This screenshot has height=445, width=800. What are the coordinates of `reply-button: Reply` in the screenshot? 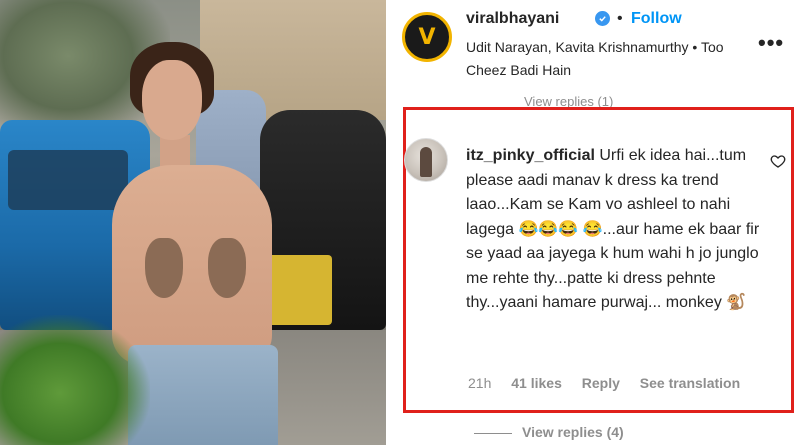 It's located at (601, 383).